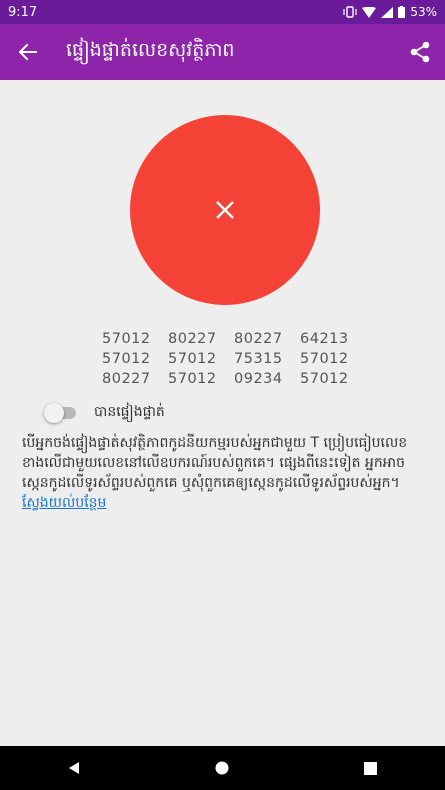 This screenshot has height=790, width=445. Describe the element at coordinates (222, 12) in the screenshot. I see `status-bar: 9:17 53%` at that location.